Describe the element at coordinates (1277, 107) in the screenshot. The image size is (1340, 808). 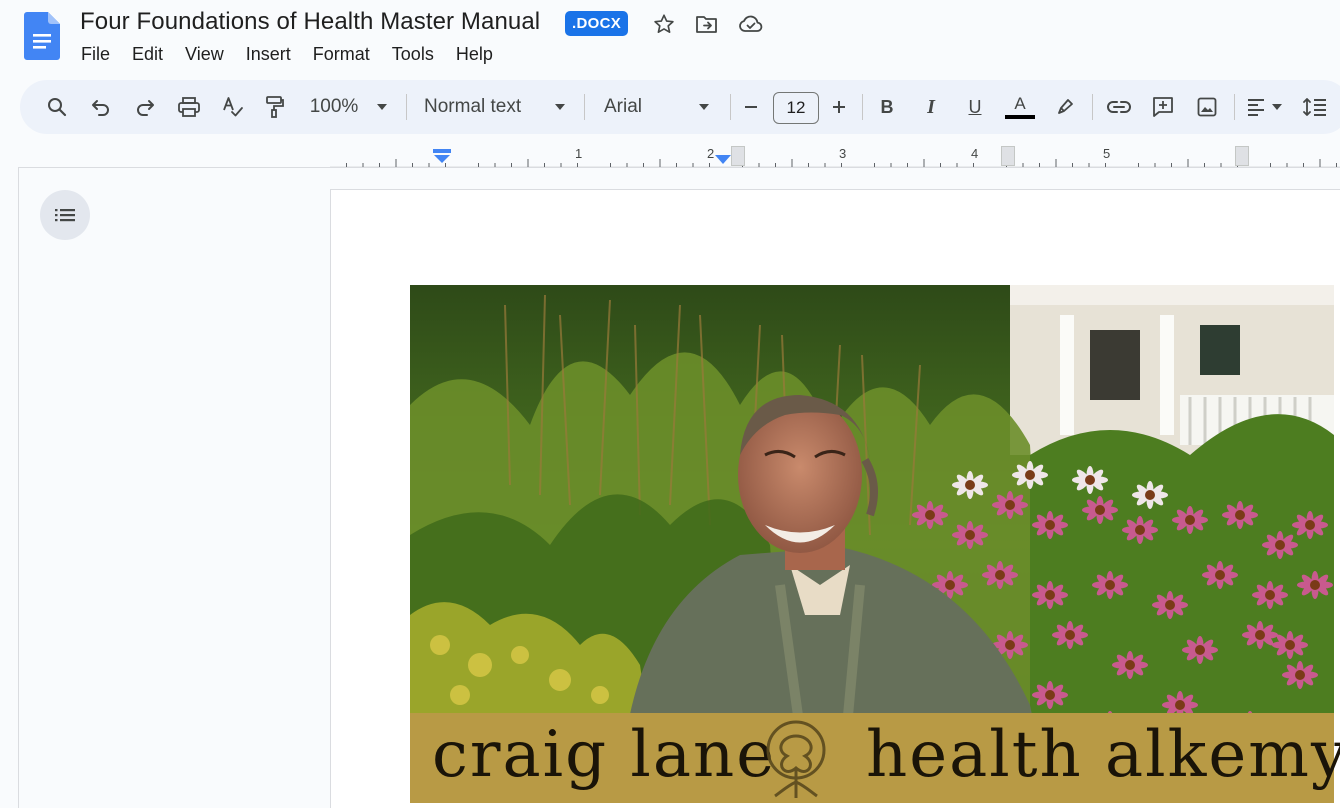
I see `align-dropdown-icon` at that location.